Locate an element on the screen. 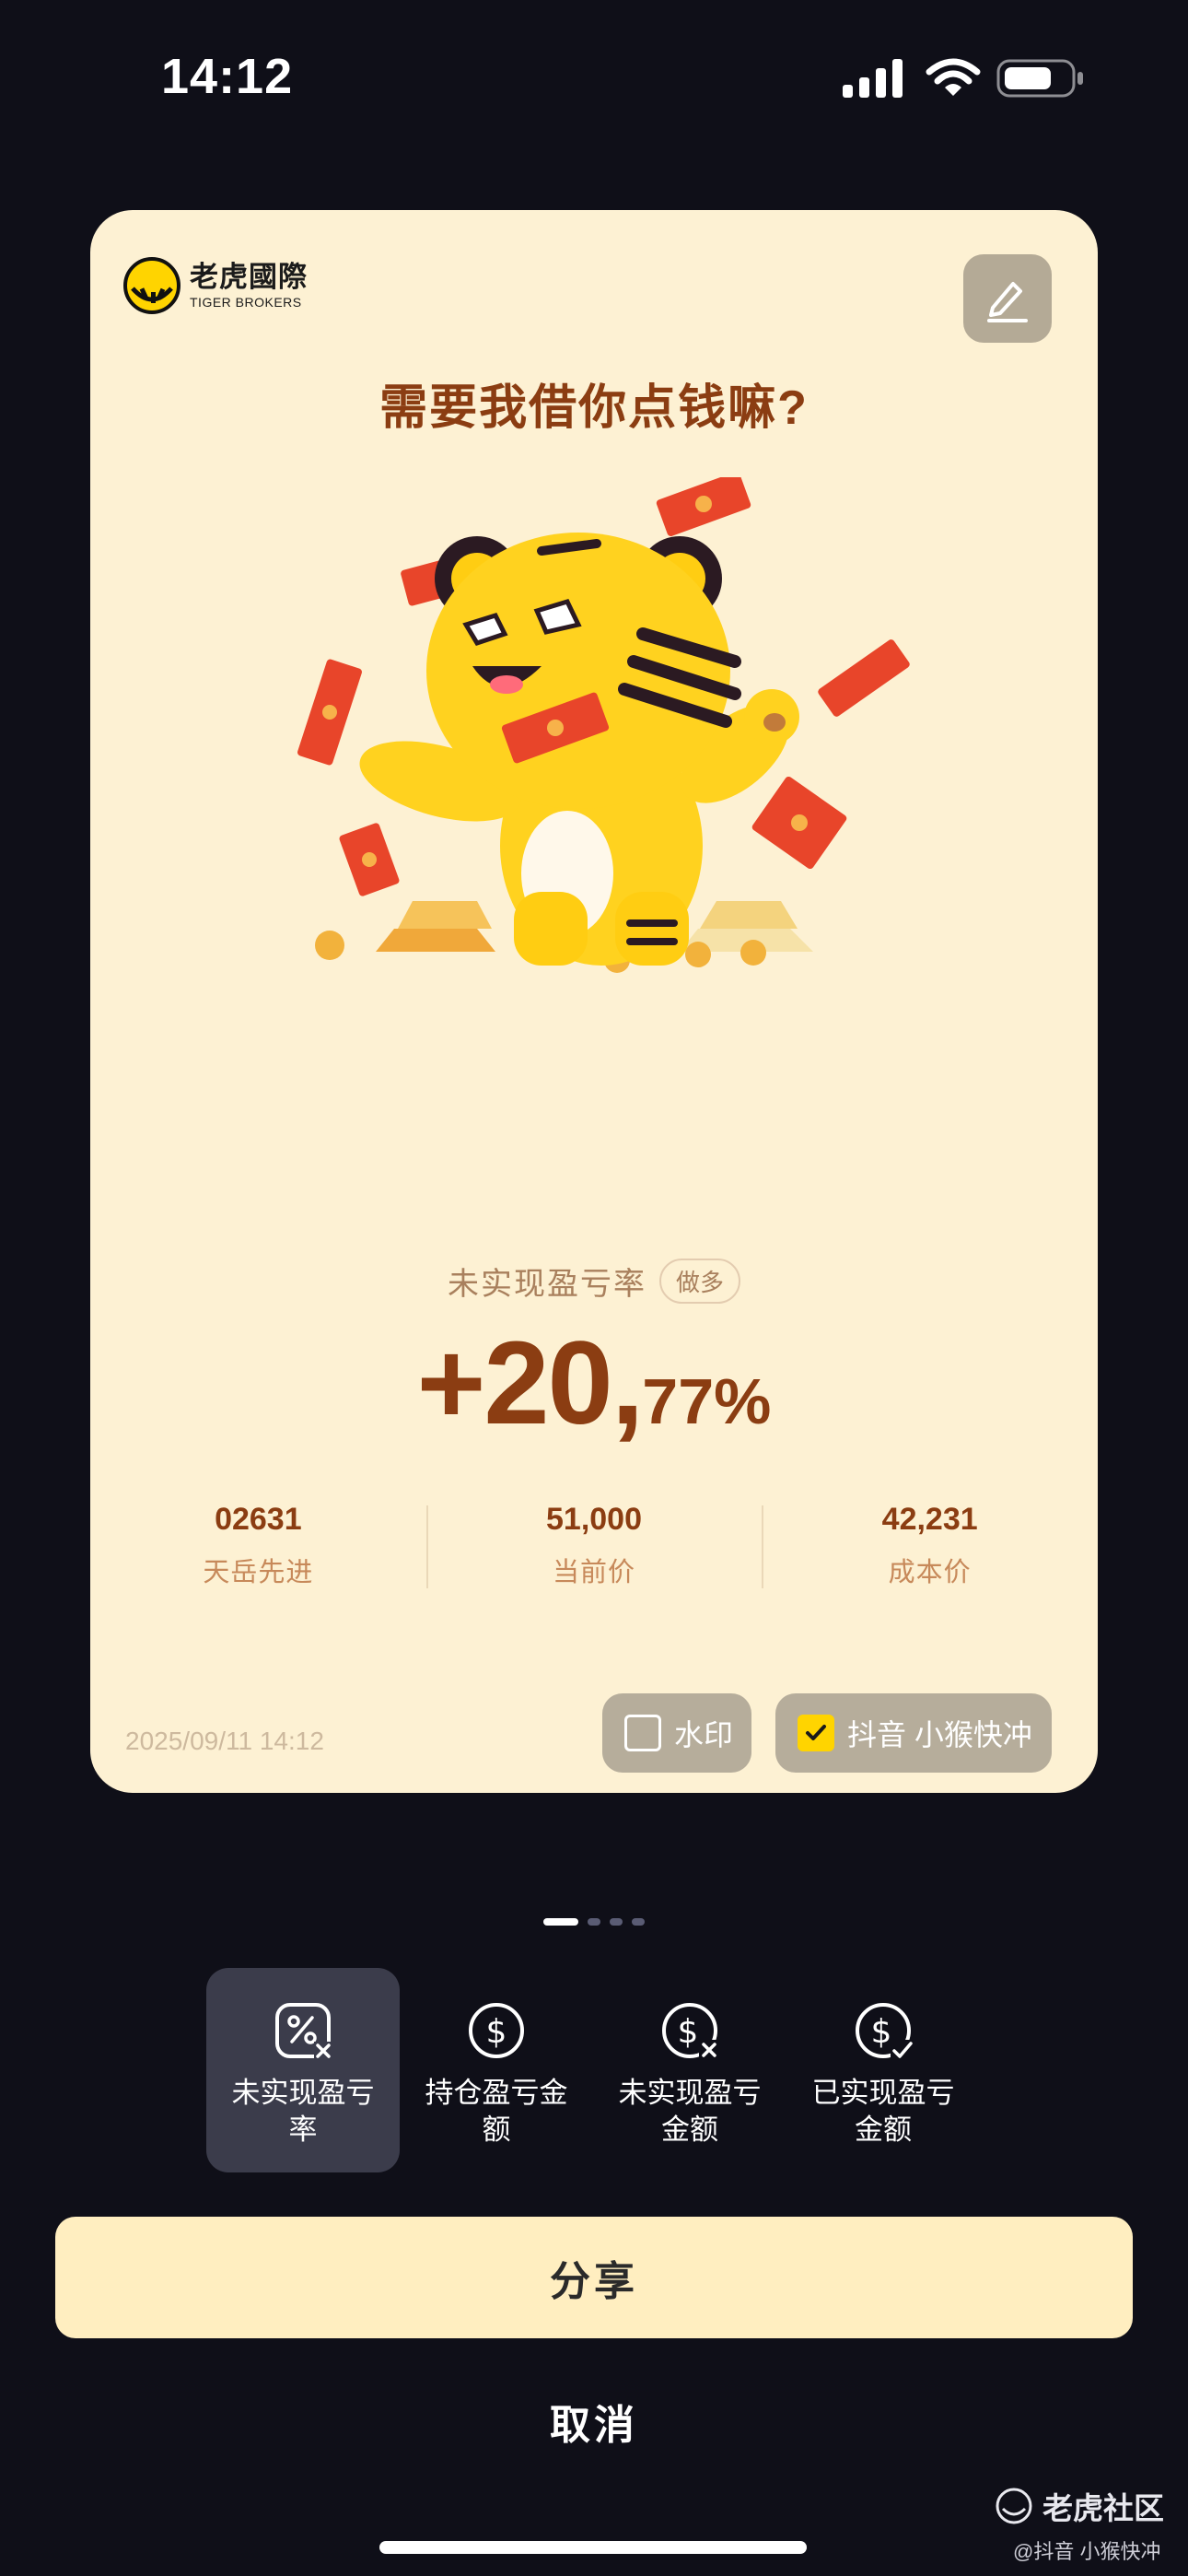 The image size is (1188, 2576). metric-label: 未实现盈亏率 is located at coordinates (546, 1284).